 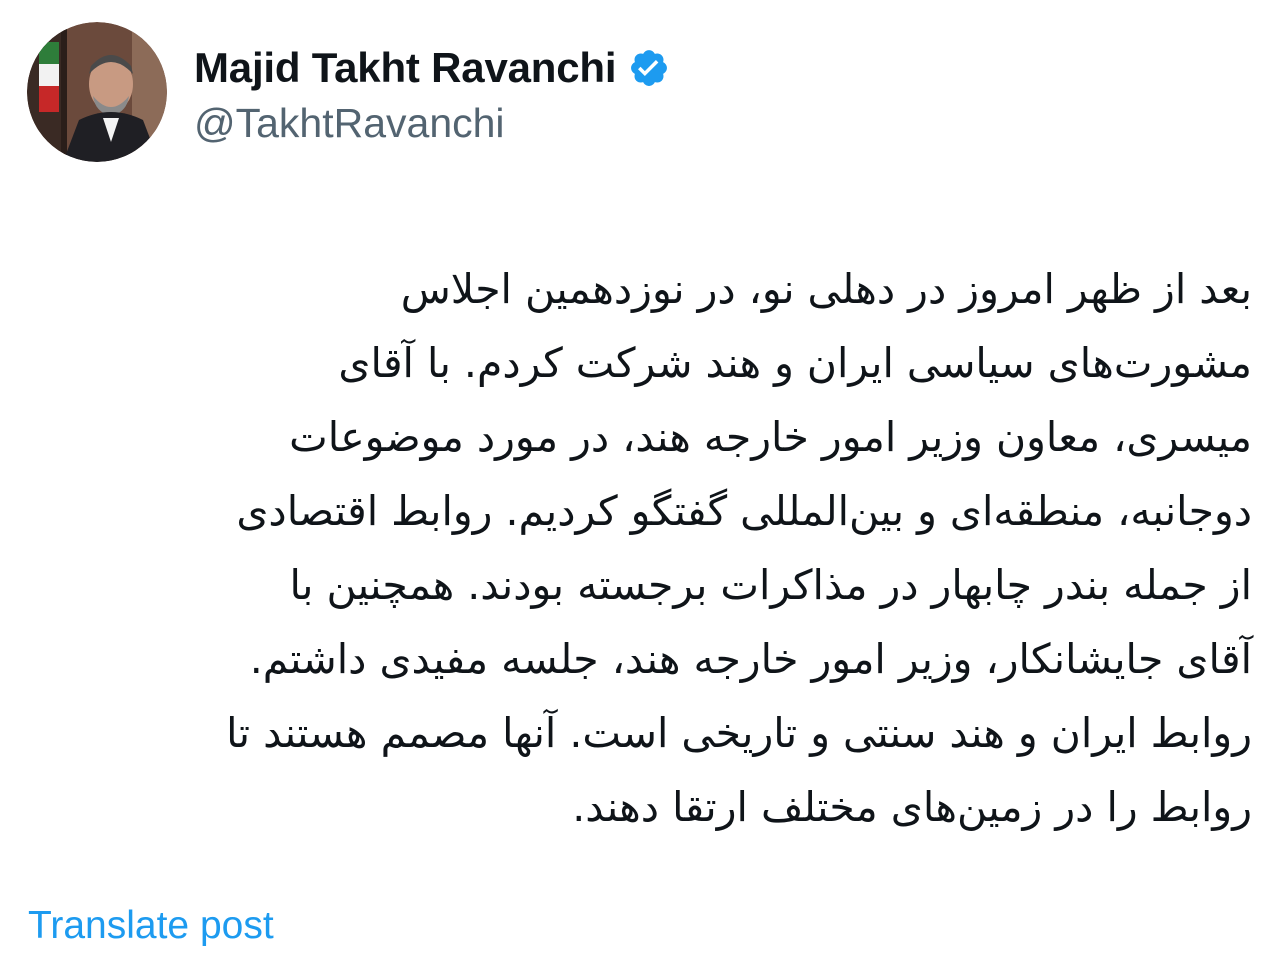 What do you see at coordinates (432, 123) in the screenshot?
I see `handle: @TakhtRavanchi` at bounding box center [432, 123].